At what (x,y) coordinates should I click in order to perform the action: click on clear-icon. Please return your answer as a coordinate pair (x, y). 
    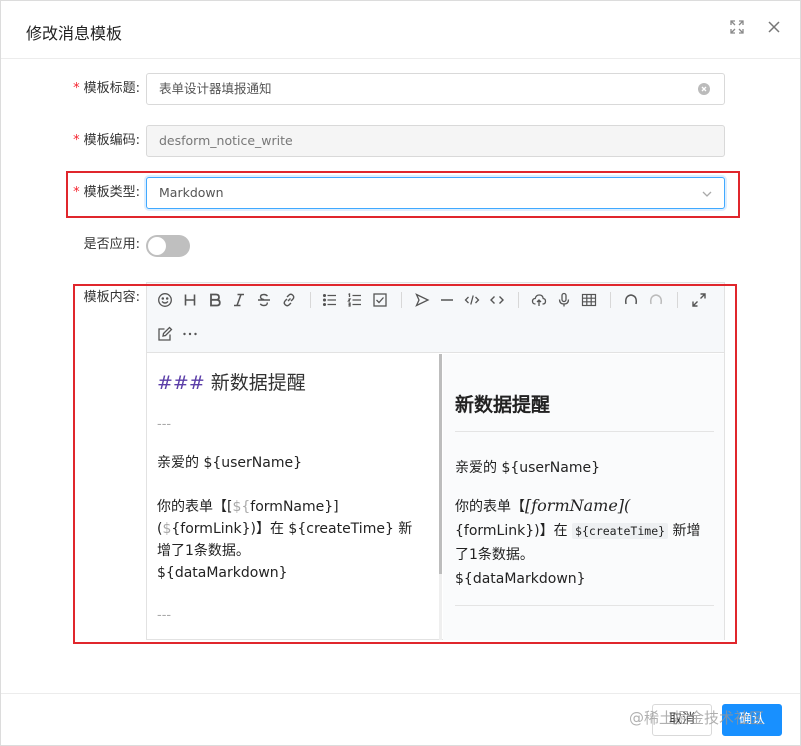
    Looking at the image, I should click on (704, 89).